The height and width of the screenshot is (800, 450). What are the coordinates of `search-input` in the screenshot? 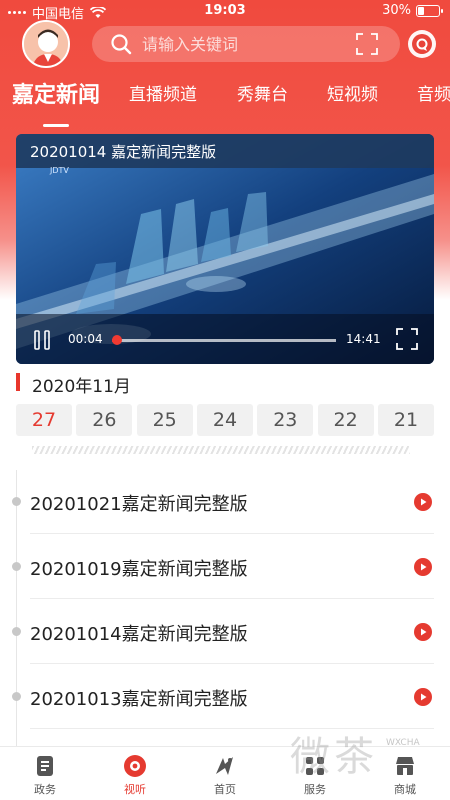 It's located at (242, 44).